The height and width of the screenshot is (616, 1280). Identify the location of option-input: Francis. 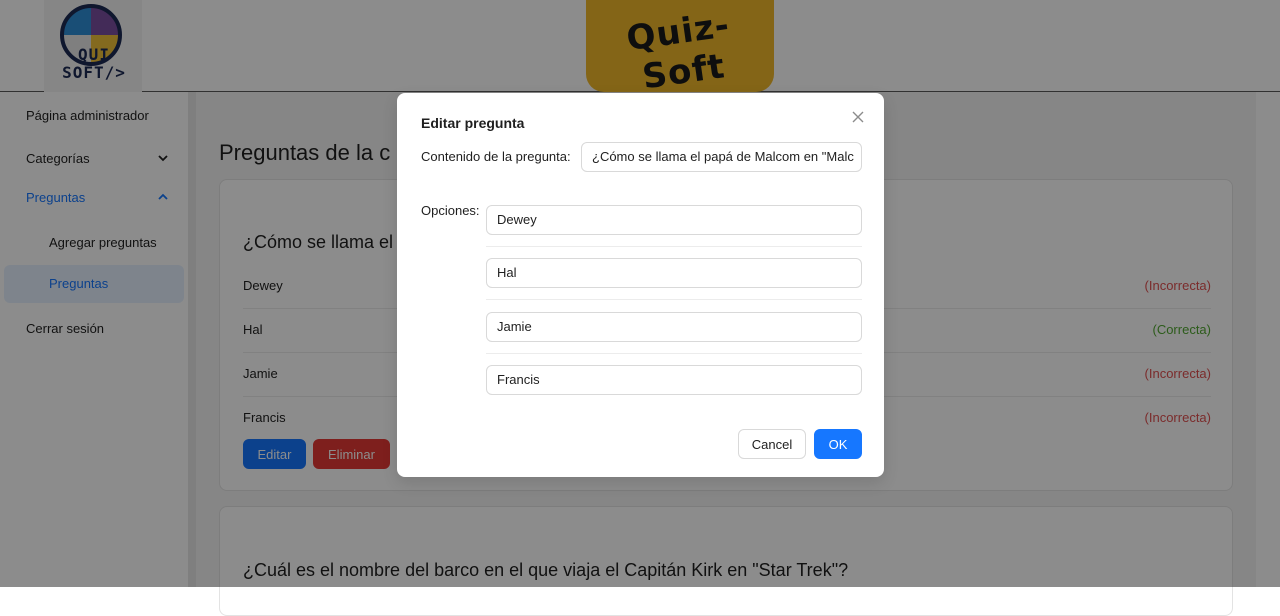
(674, 380).